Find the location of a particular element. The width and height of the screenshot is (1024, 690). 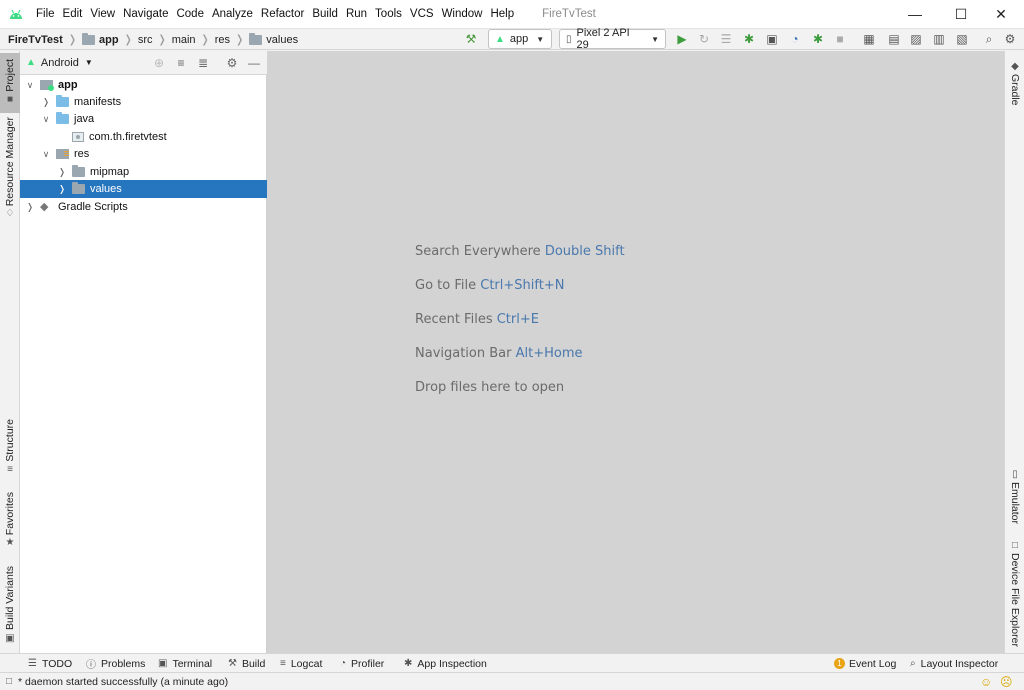

avd-manager-icon: ▨ is located at coordinates (916, 39).